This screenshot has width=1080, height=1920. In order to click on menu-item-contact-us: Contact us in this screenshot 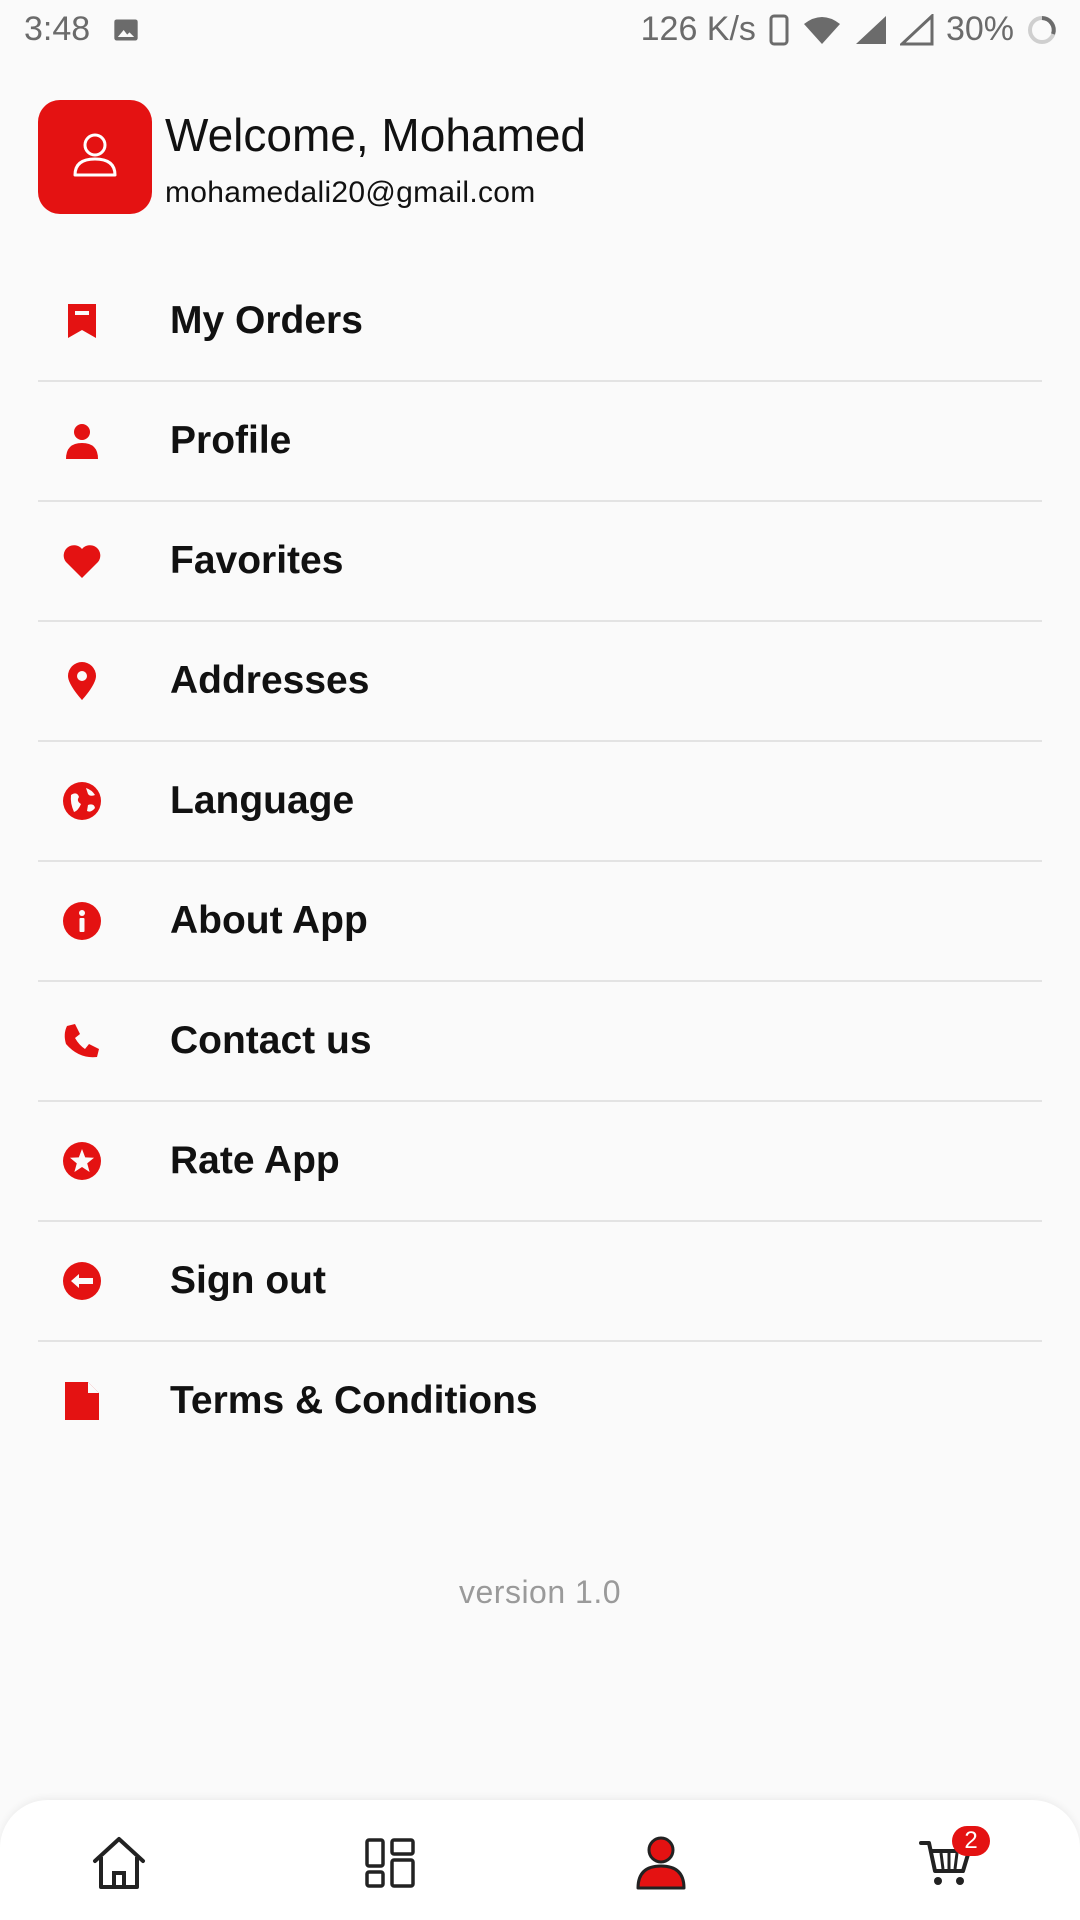, I will do `click(540, 1042)`.